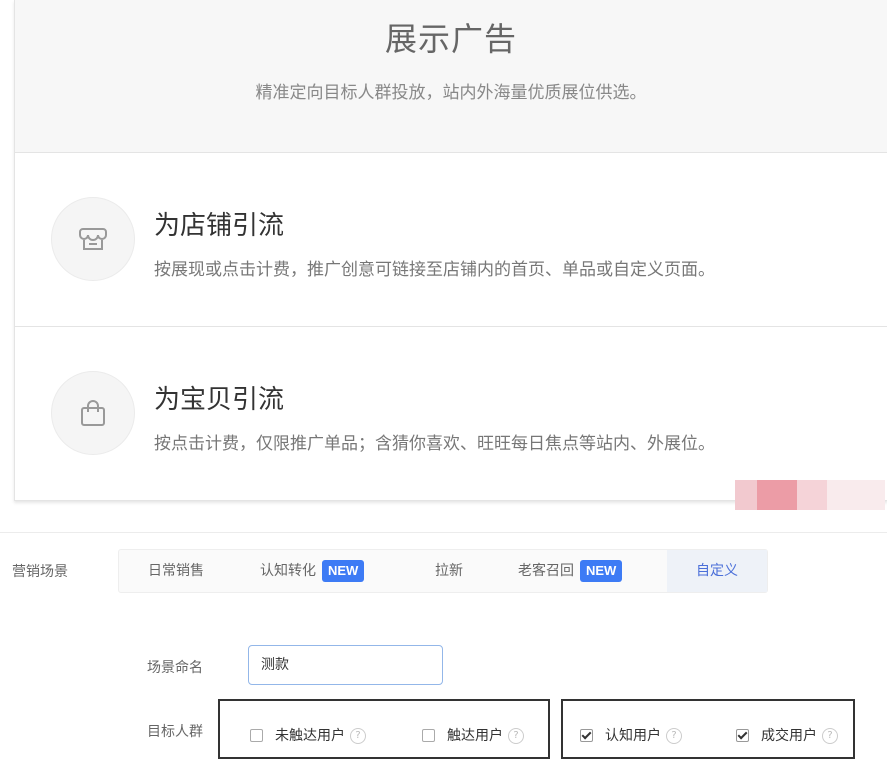  I want to click on target-audience-label: 目标人群, so click(175, 732).